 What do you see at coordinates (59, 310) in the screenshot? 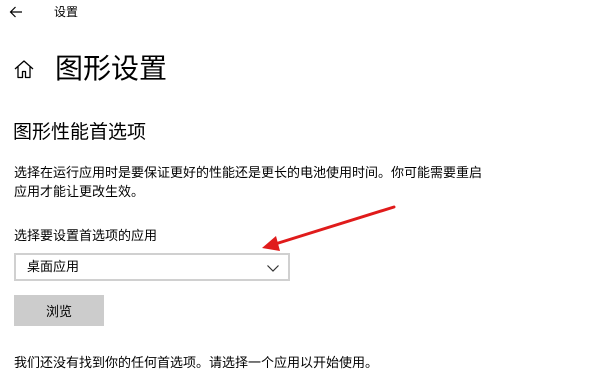
I see `browse-button: 浏览` at bounding box center [59, 310].